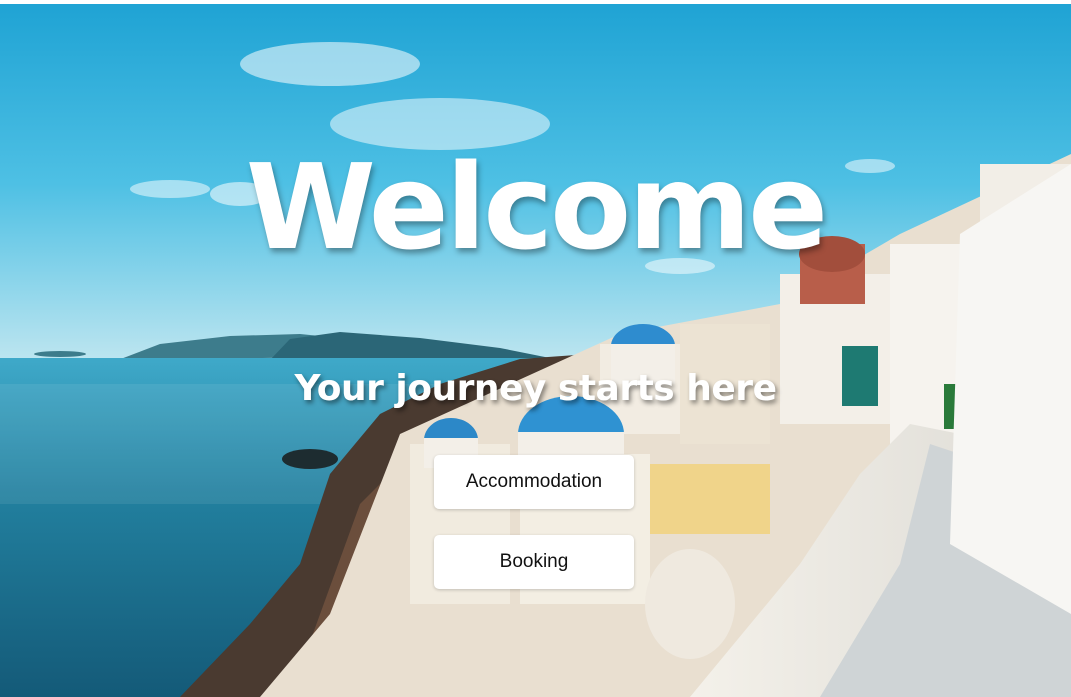  Describe the element at coordinates (534, 562) in the screenshot. I see `booking-button: Booking` at that location.